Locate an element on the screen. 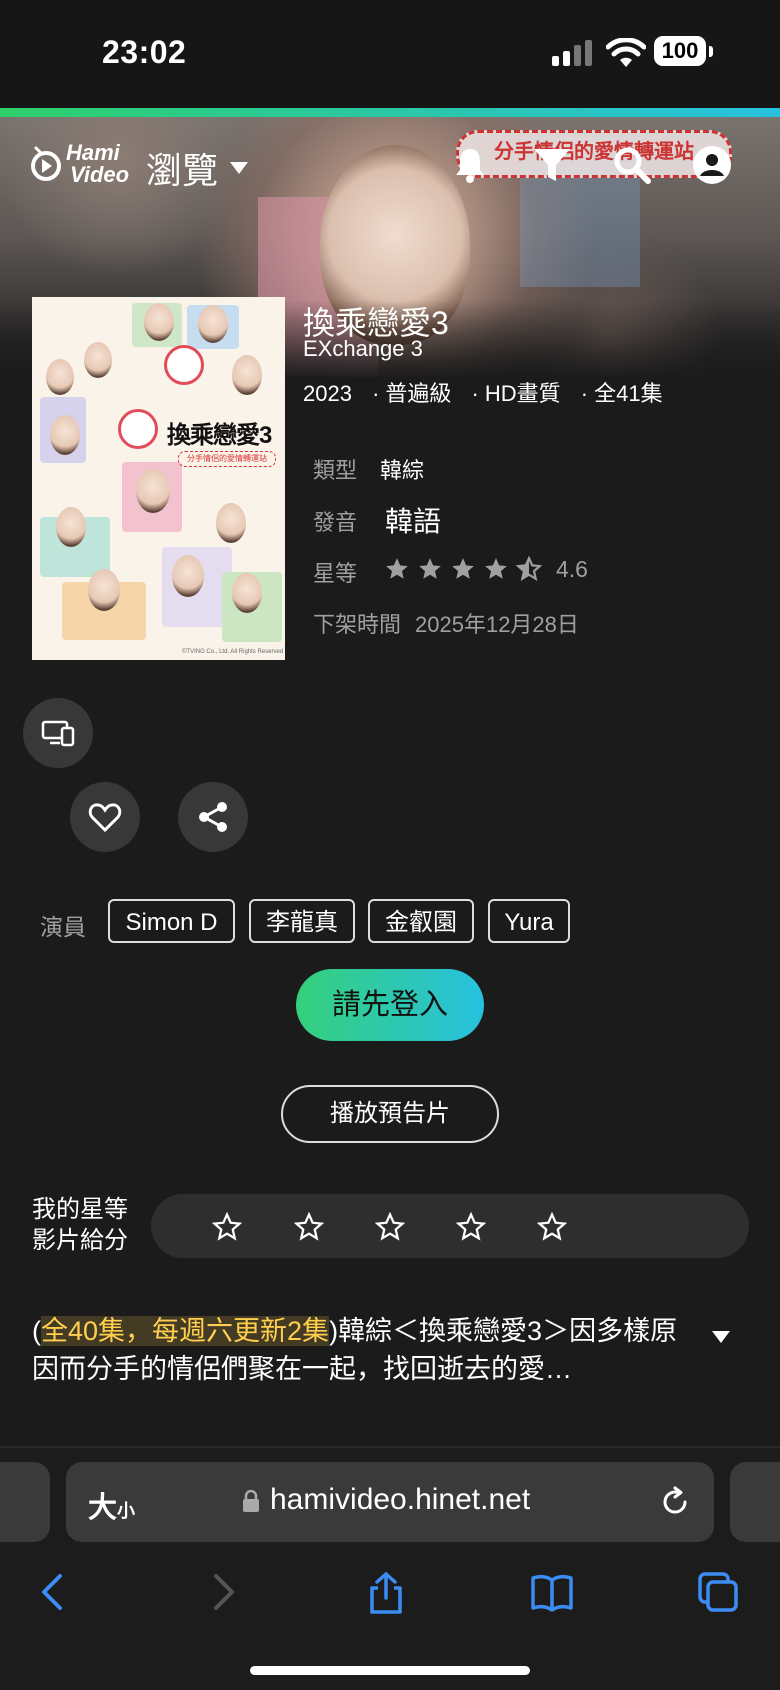 The image size is (780, 1690). poster-subtitle: 分手情侶的愛情轉運站 is located at coordinates (227, 459).